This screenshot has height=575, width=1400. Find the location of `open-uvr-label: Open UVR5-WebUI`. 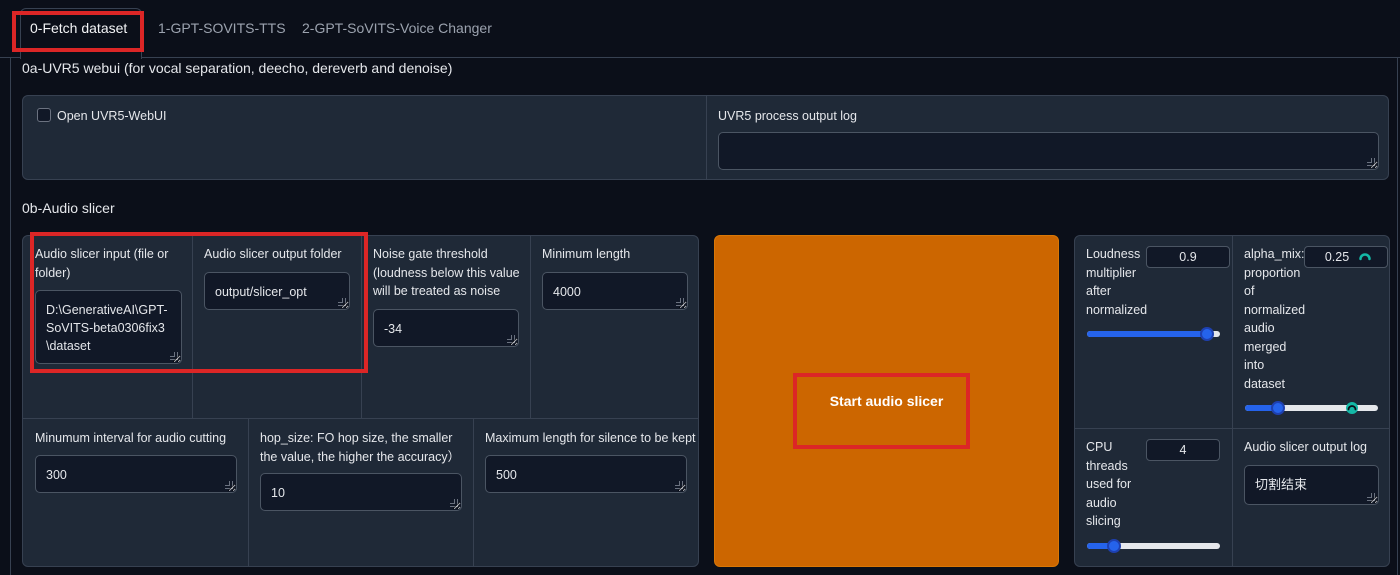

open-uvr-label: Open UVR5-WebUI is located at coordinates (112, 116).